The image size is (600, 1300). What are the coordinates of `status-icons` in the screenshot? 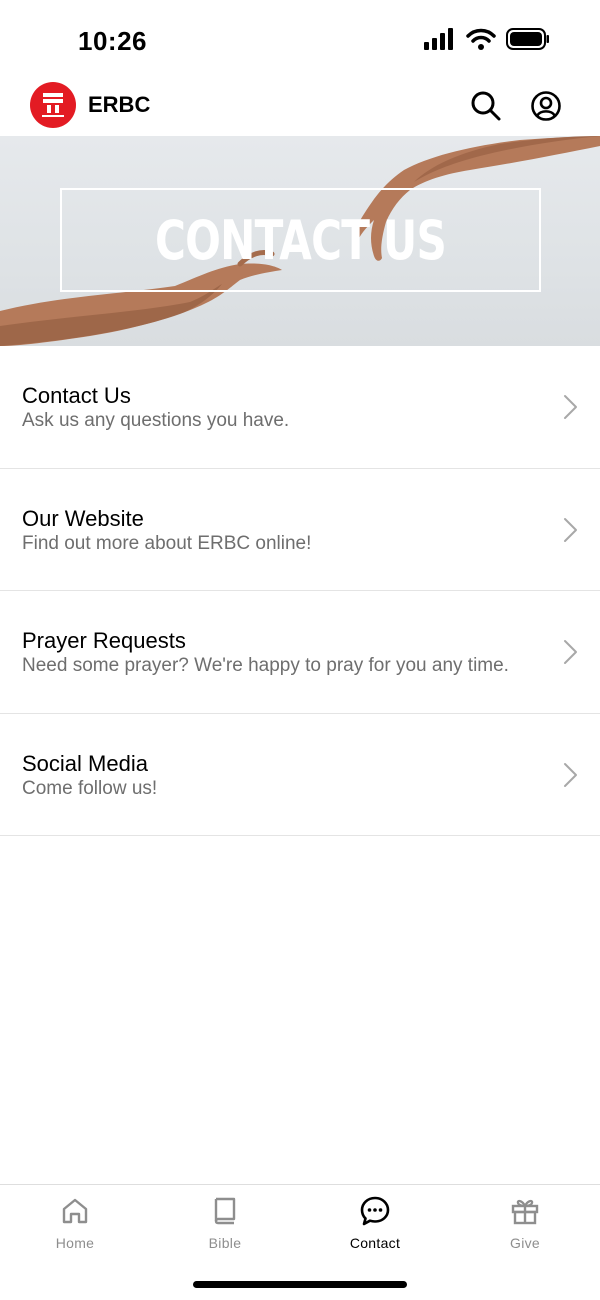 It's located at (487, 39).